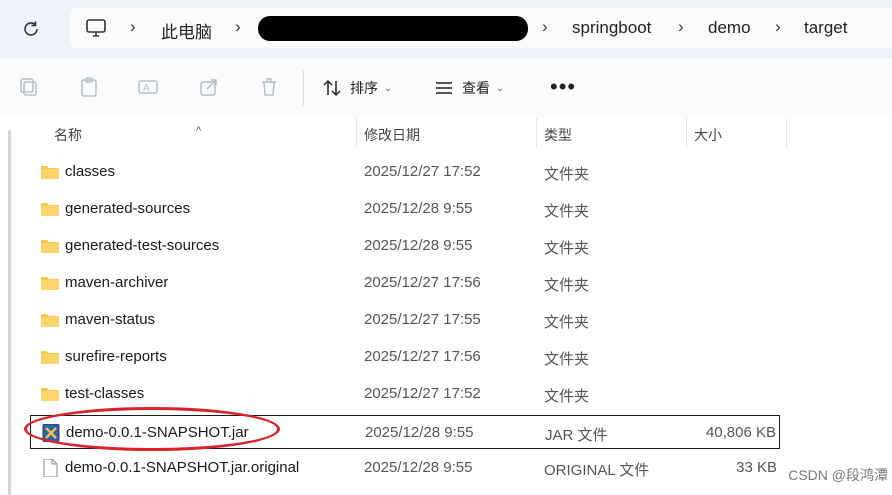 The width and height of the screenshot is (892, 495). I want to click on column-header-row: ^ 名称 修改日期 类型 大小, so click(446, 133).